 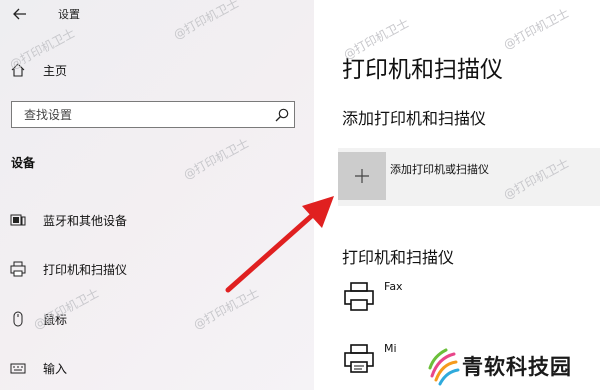 I want to click on app-title: 设置, so click(x=69, y=14).